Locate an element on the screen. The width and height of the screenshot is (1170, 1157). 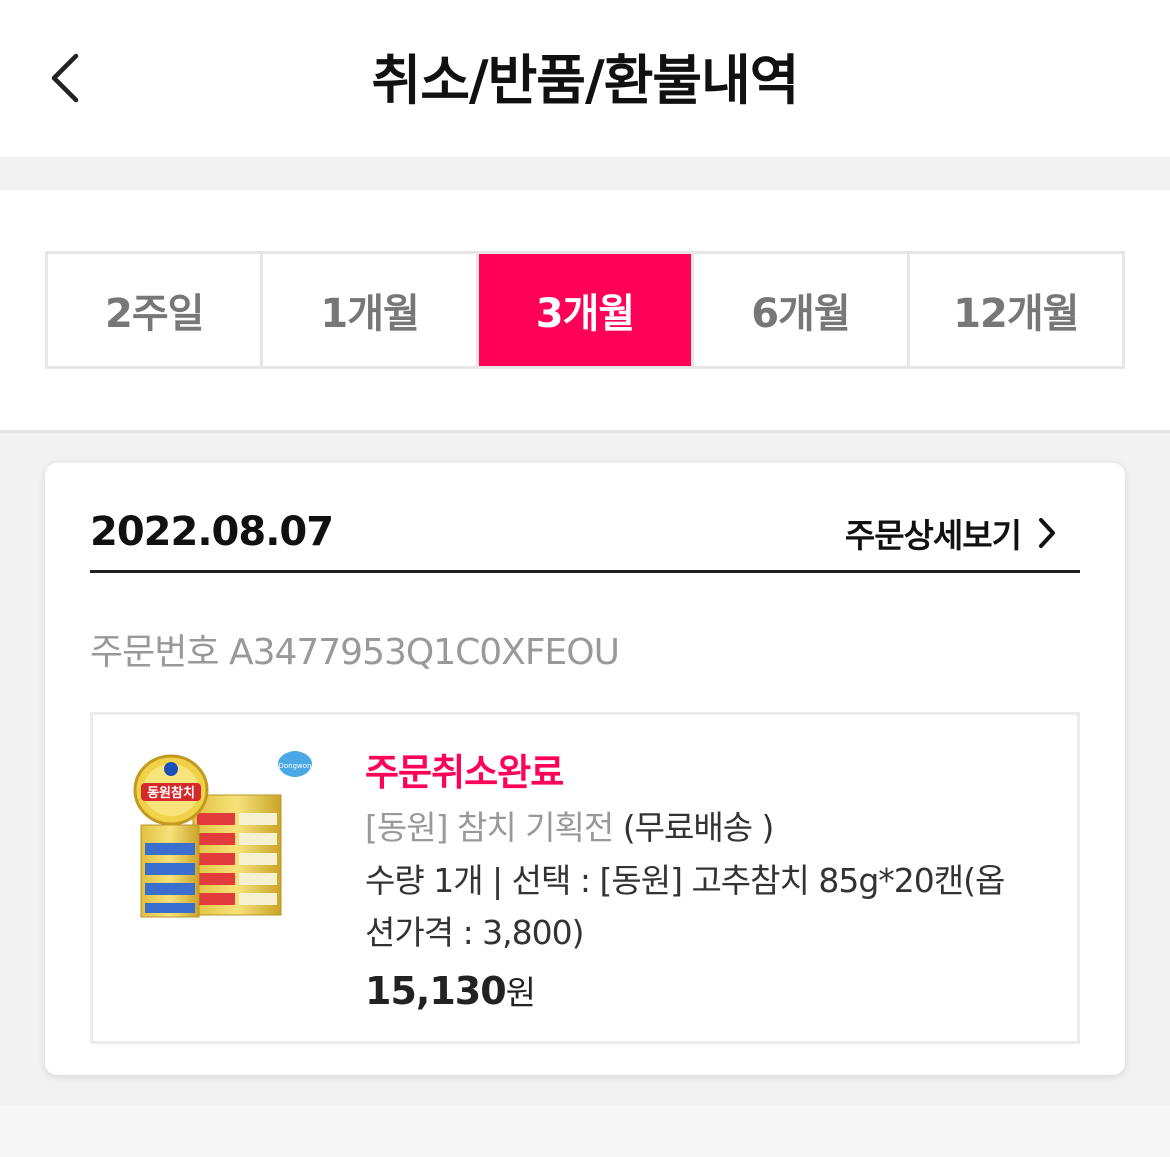
order-detail-label: 주문상세보기 is located at coordinates (933, 535).